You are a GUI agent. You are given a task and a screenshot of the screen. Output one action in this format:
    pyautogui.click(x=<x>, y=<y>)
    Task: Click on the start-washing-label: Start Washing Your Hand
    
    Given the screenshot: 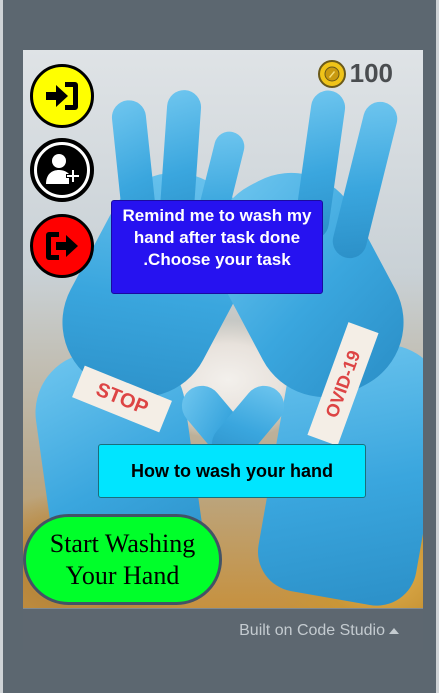 What is the action you would take?
    pyautogui.click(x=122, y=559)
    